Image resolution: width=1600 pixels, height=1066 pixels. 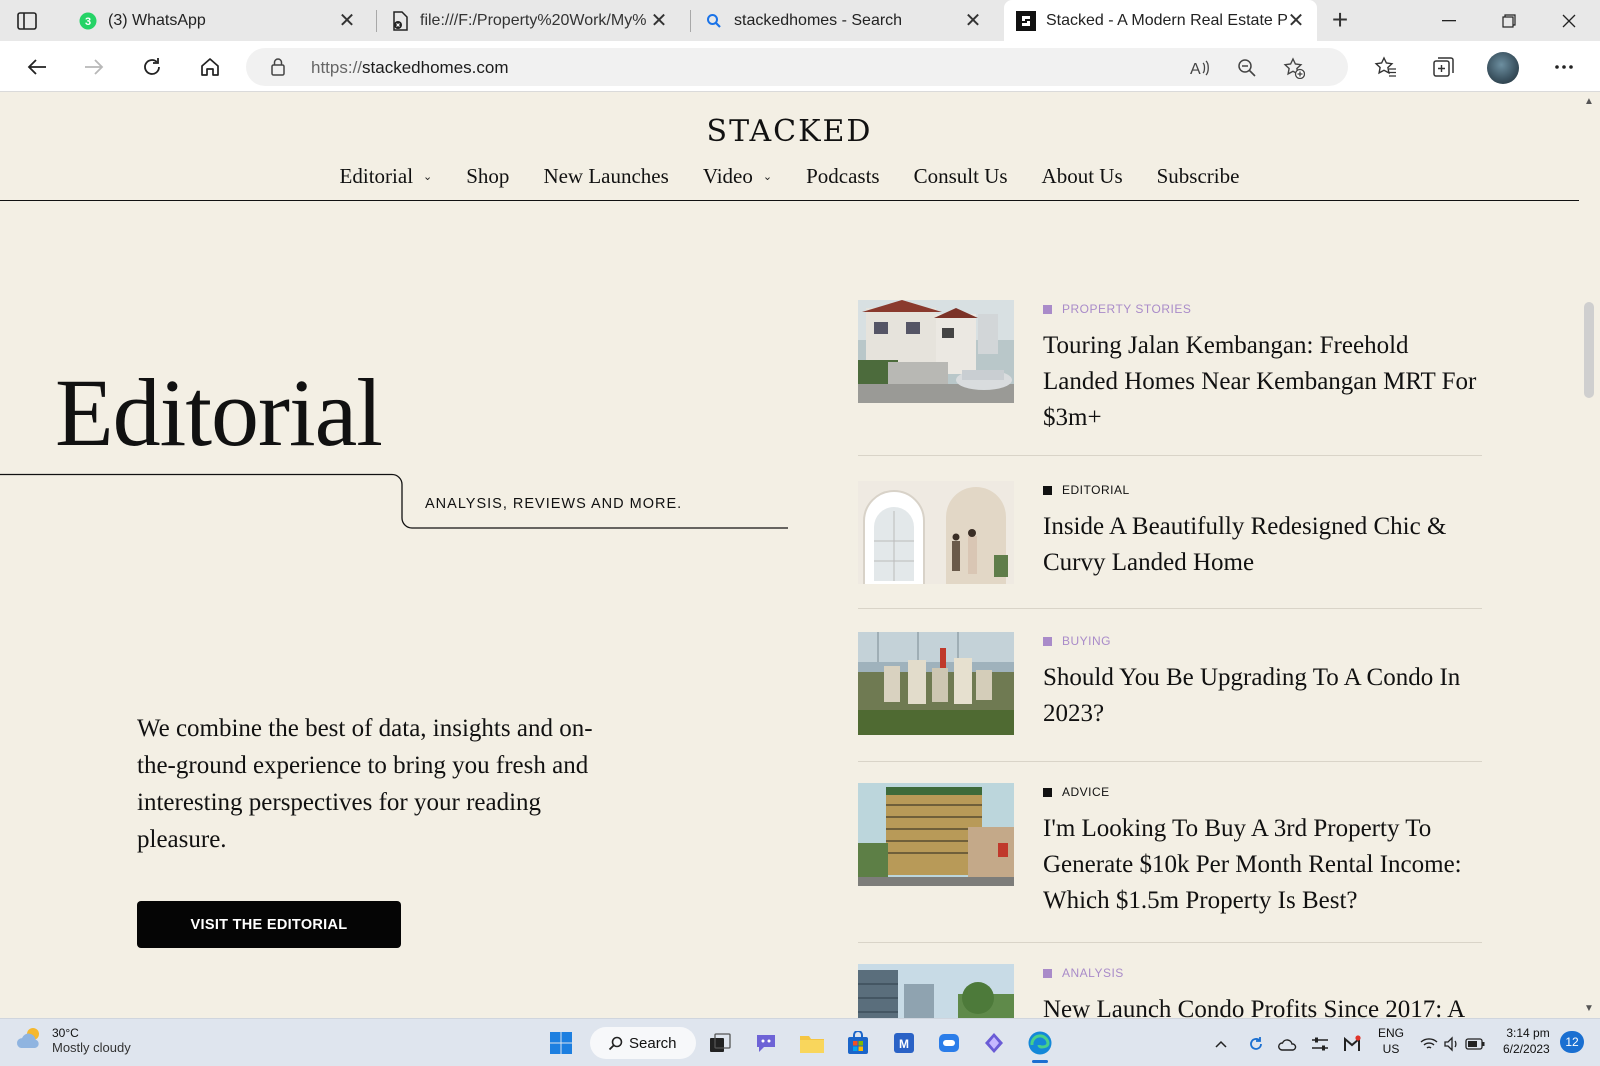 What do you see at coordinates (94, 67) in the screenshot?
I see `forward-arrow-icon` at bounding box center [94, 67].